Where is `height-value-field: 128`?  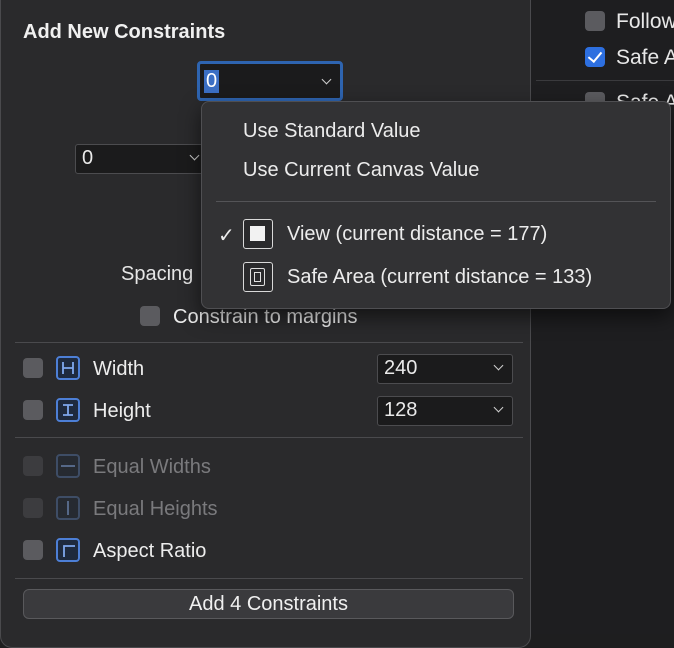
height-value-field: 128 is located at coordinates (445, 411).